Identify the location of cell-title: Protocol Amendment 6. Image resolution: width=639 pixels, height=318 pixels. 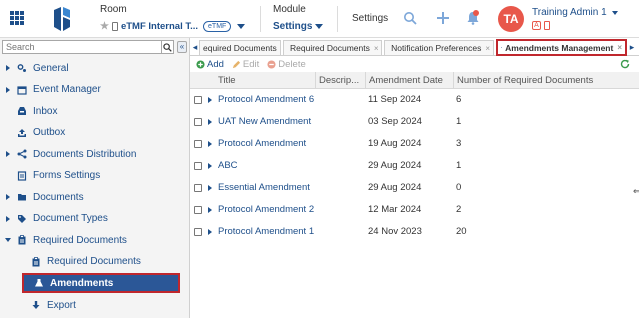
(265, 100).